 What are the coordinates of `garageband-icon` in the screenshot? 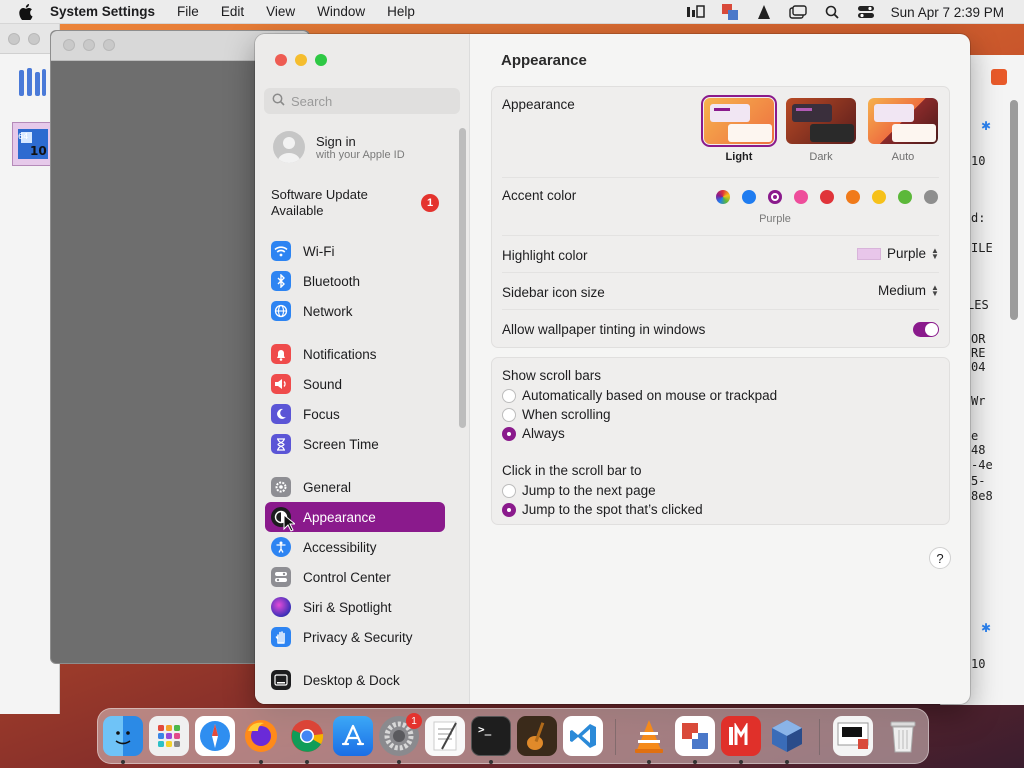 It's located at (537, 736).